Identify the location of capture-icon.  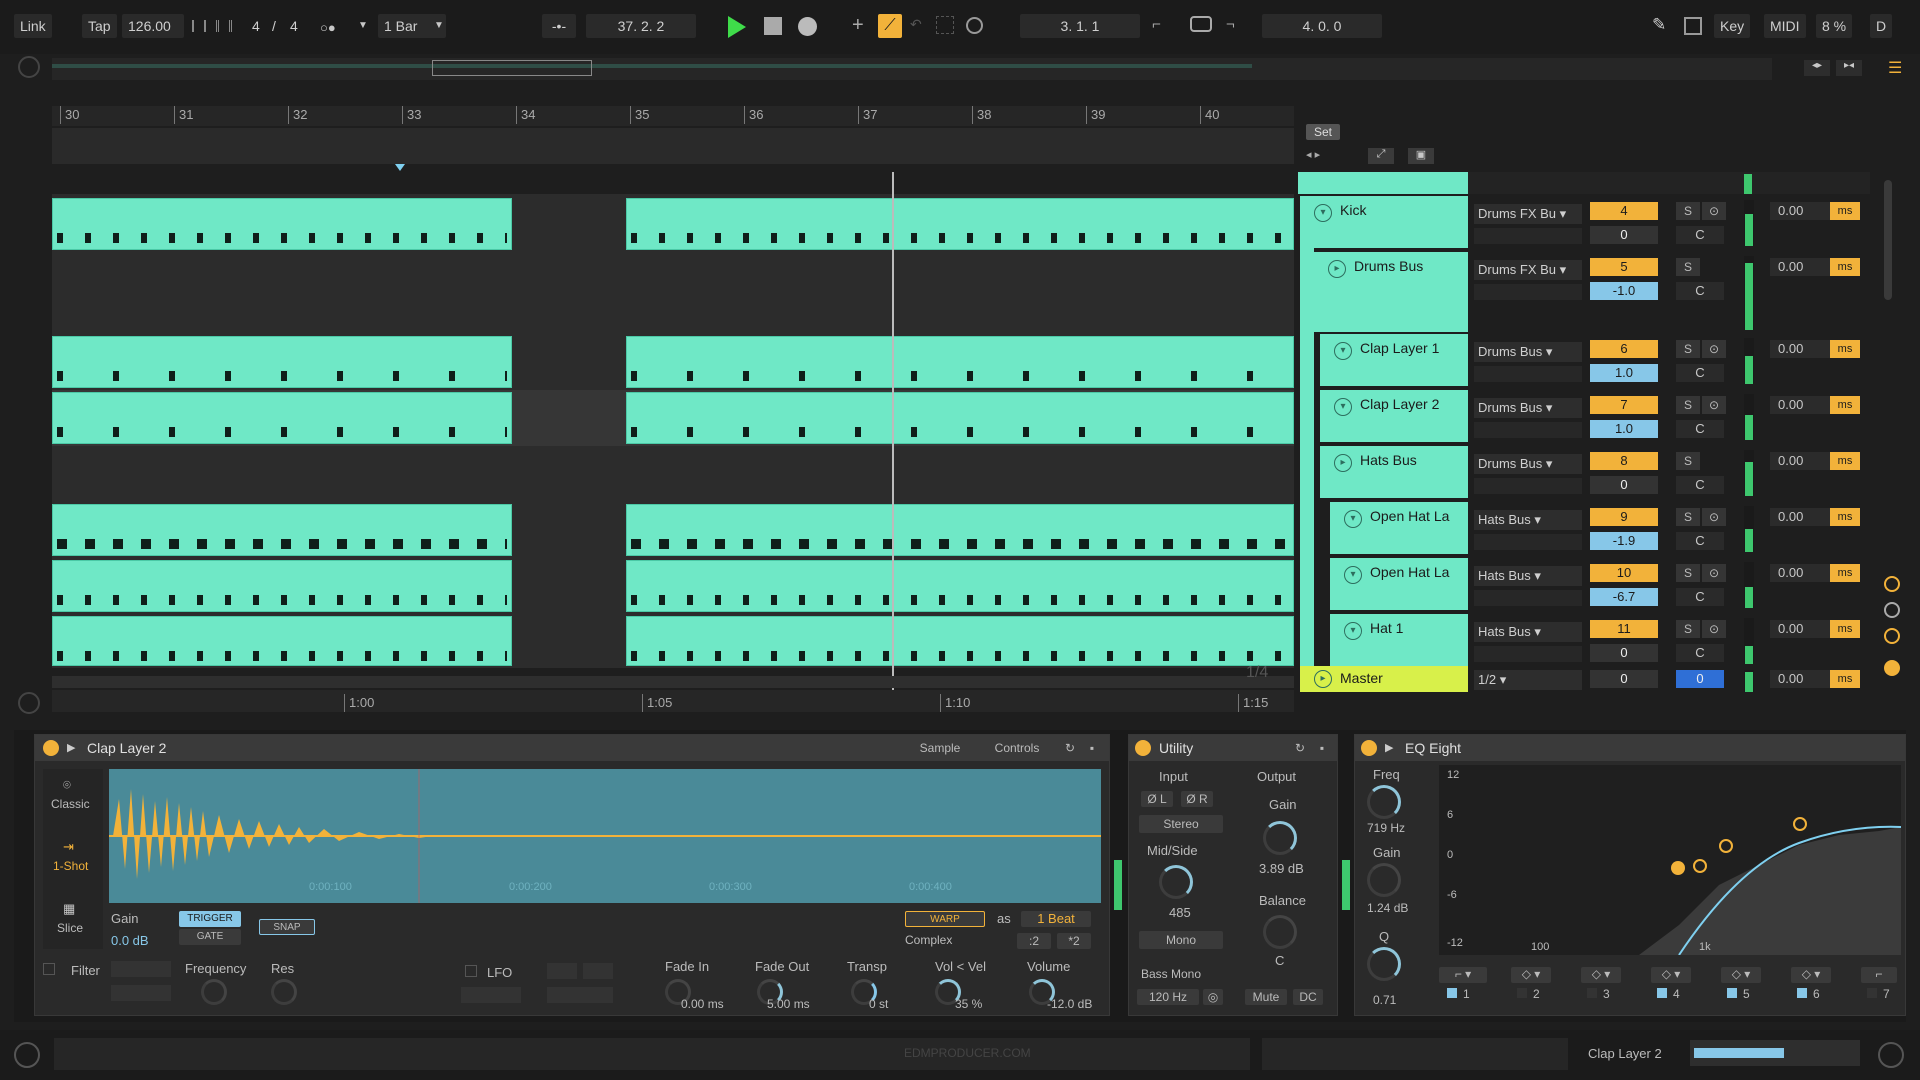
(945, 25).